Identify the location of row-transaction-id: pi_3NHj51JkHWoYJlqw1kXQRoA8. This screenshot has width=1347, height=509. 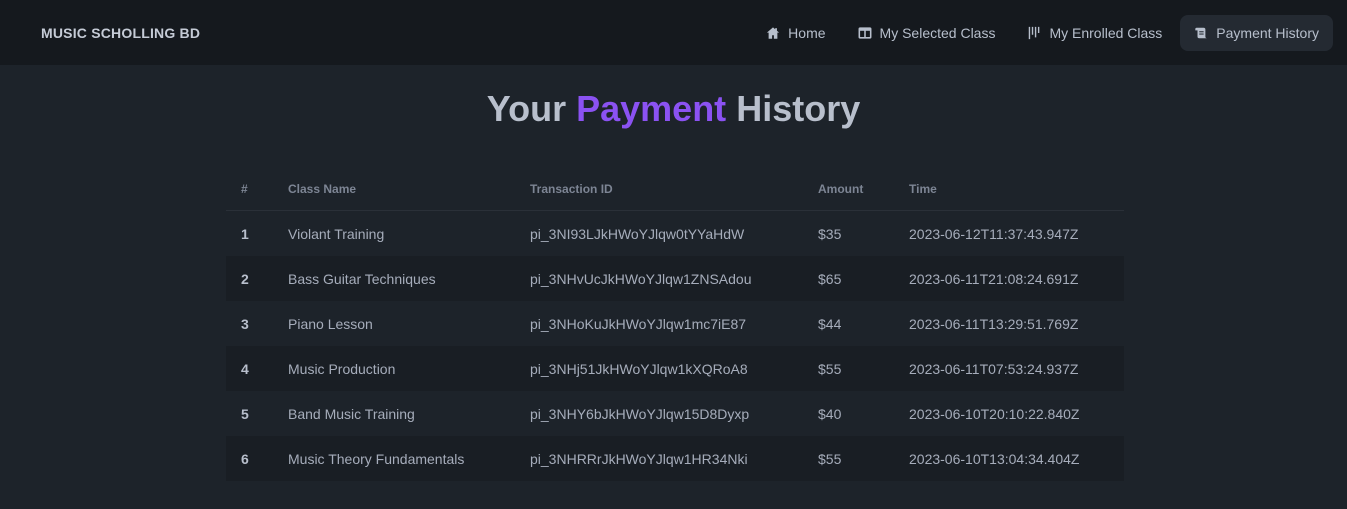
(674, 368).